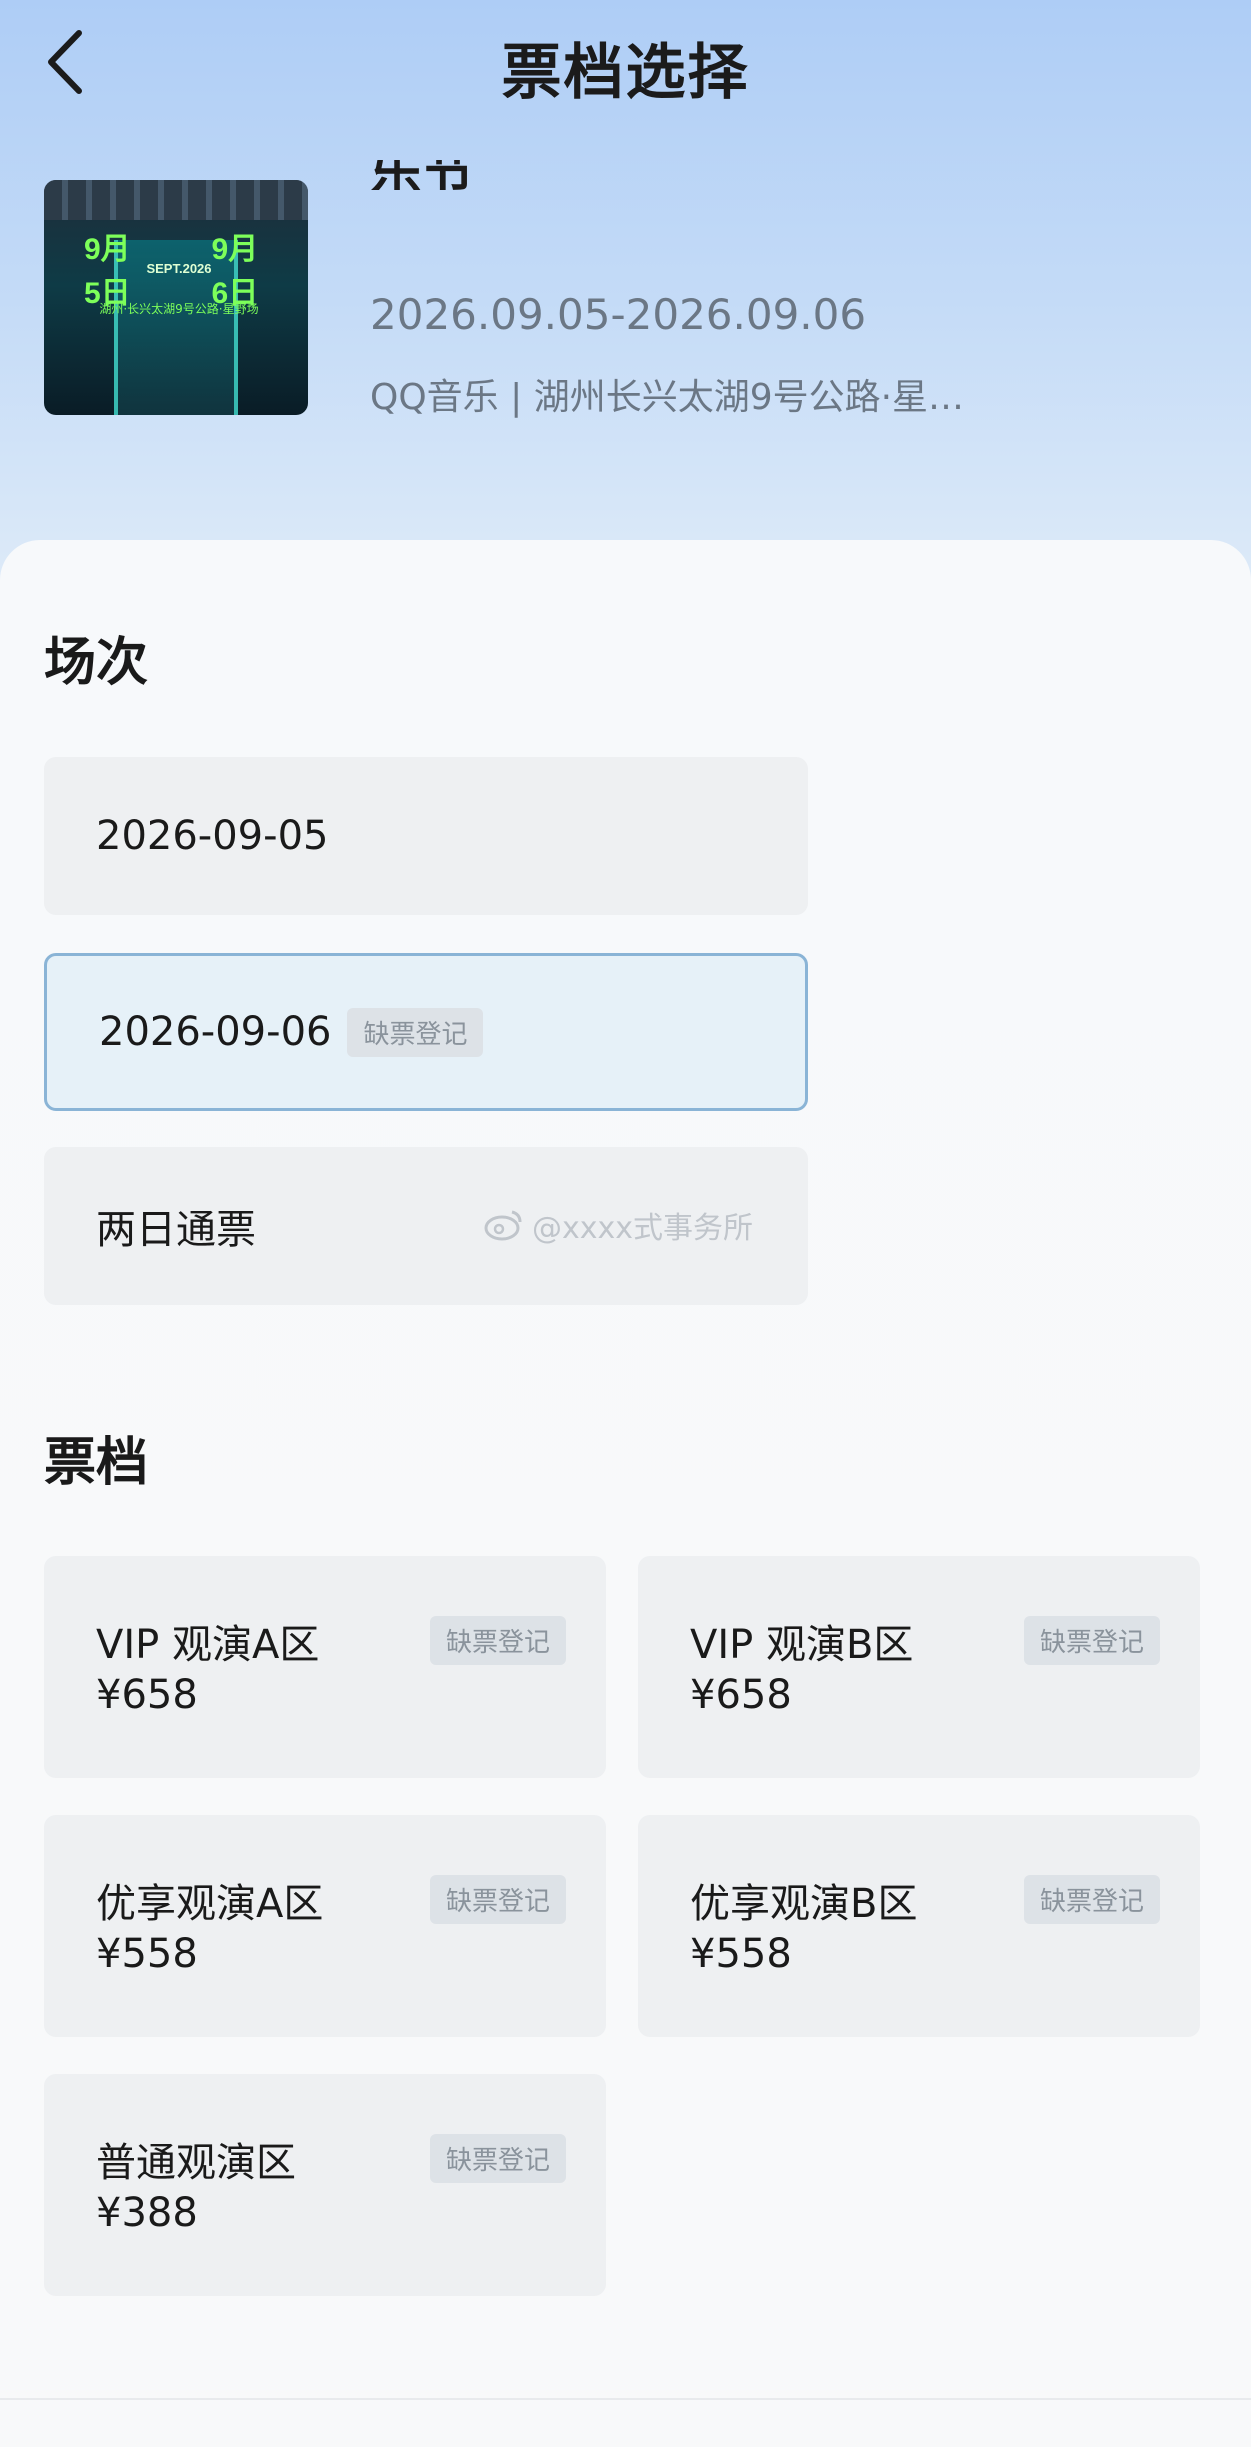 The height and width of the screenshot is (2447, 1251). I want to click on ticket-name: VIP 观演B区, so click(802, 1645).